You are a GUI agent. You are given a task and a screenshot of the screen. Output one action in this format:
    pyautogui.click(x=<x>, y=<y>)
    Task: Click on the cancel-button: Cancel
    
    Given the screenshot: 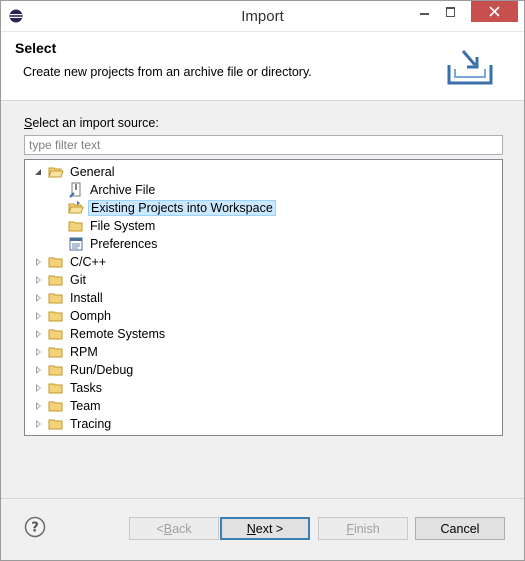 What is the action you would take?
    pyautogui.click(x=460, y=528)
    